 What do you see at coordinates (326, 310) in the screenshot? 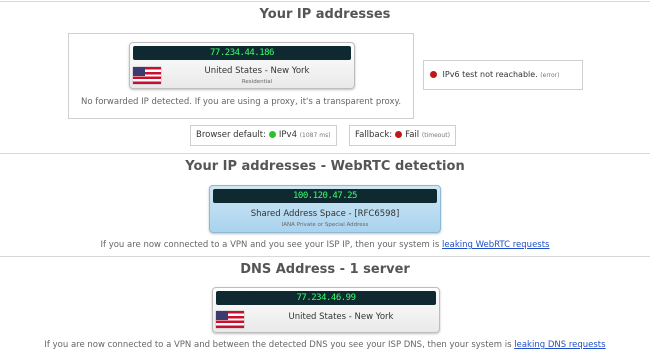
I see `dns-card: 77.234.46.99 United States - New York` at bounding box center [326, 310].